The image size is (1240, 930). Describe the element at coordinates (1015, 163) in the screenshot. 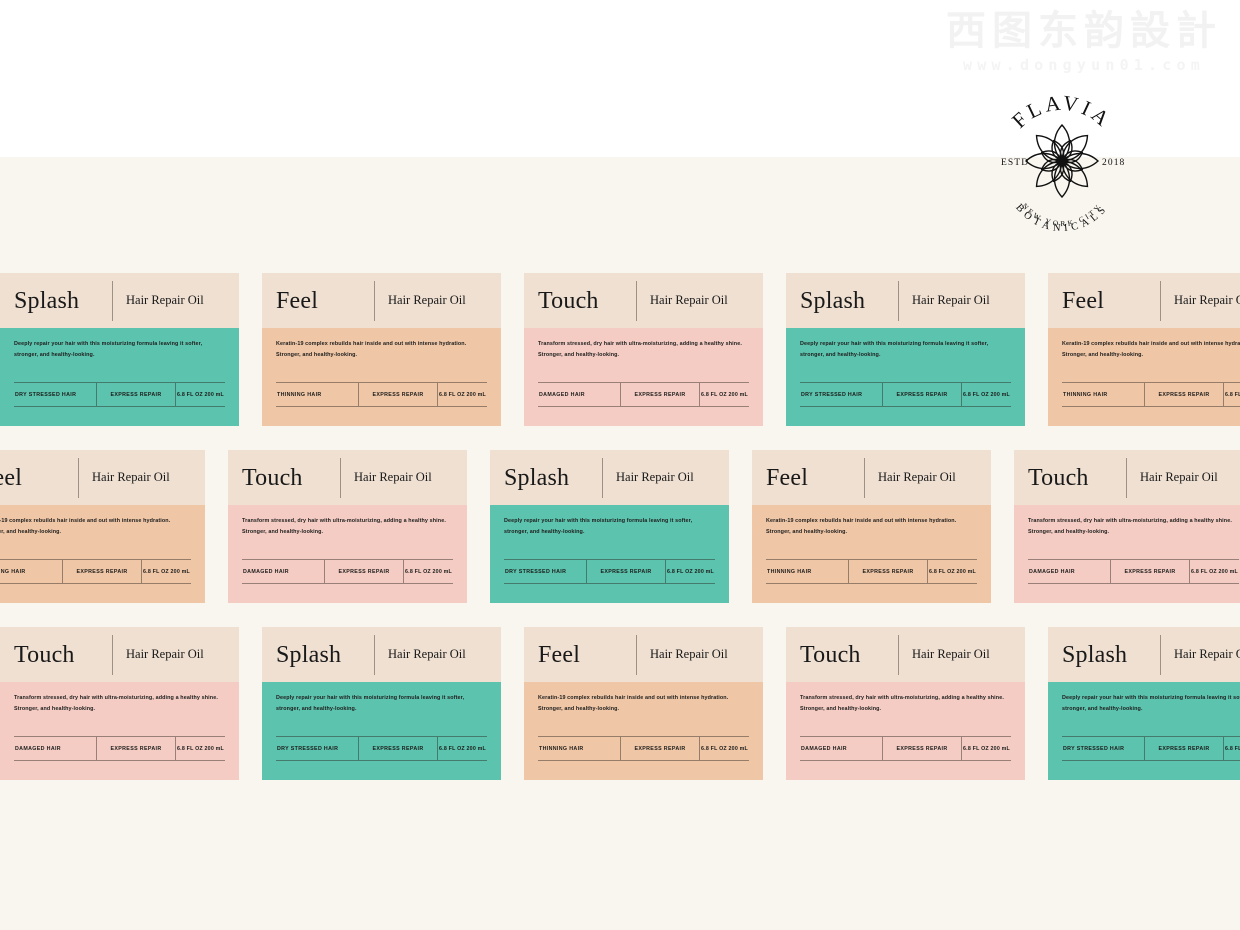

I see `logo-estd-label: ESTD` at that location.